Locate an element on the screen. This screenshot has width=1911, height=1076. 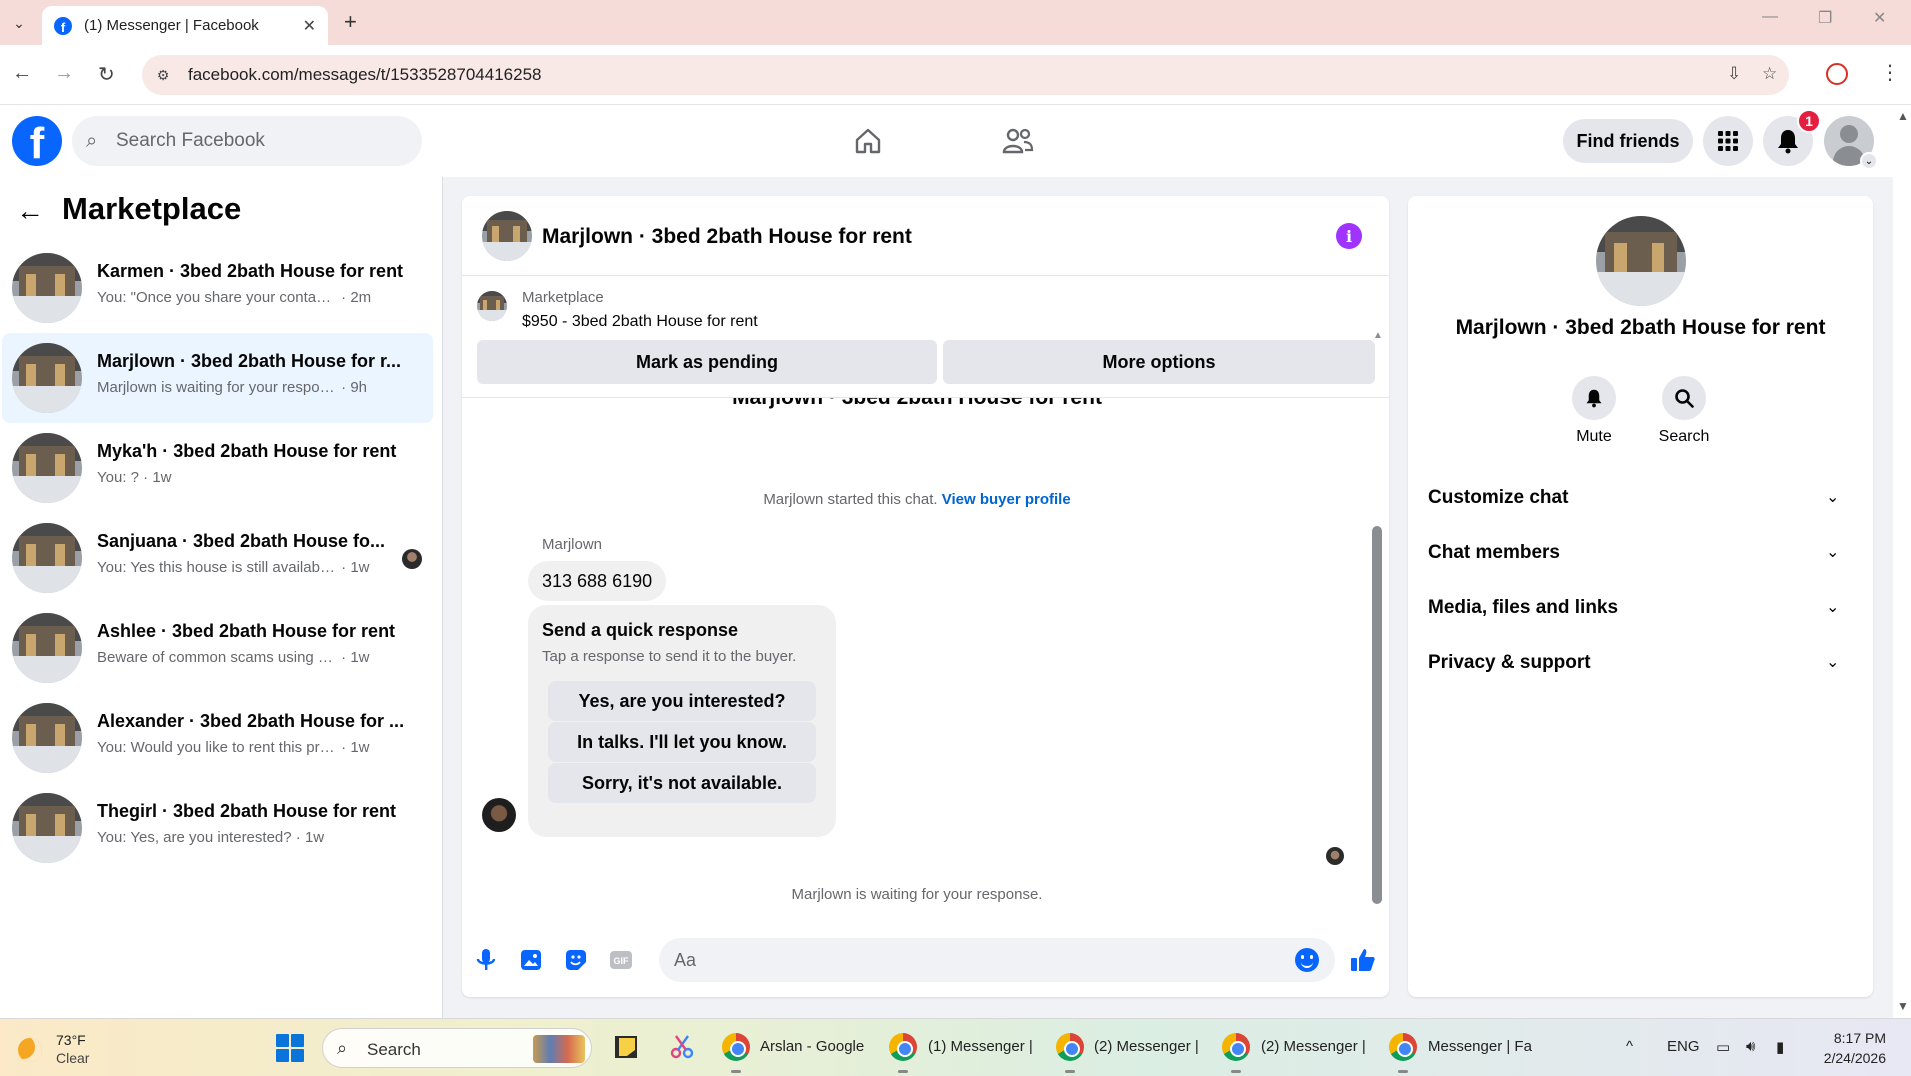
chat-members-section: Chat members ⌄ is located at coordinates (1640, 553).